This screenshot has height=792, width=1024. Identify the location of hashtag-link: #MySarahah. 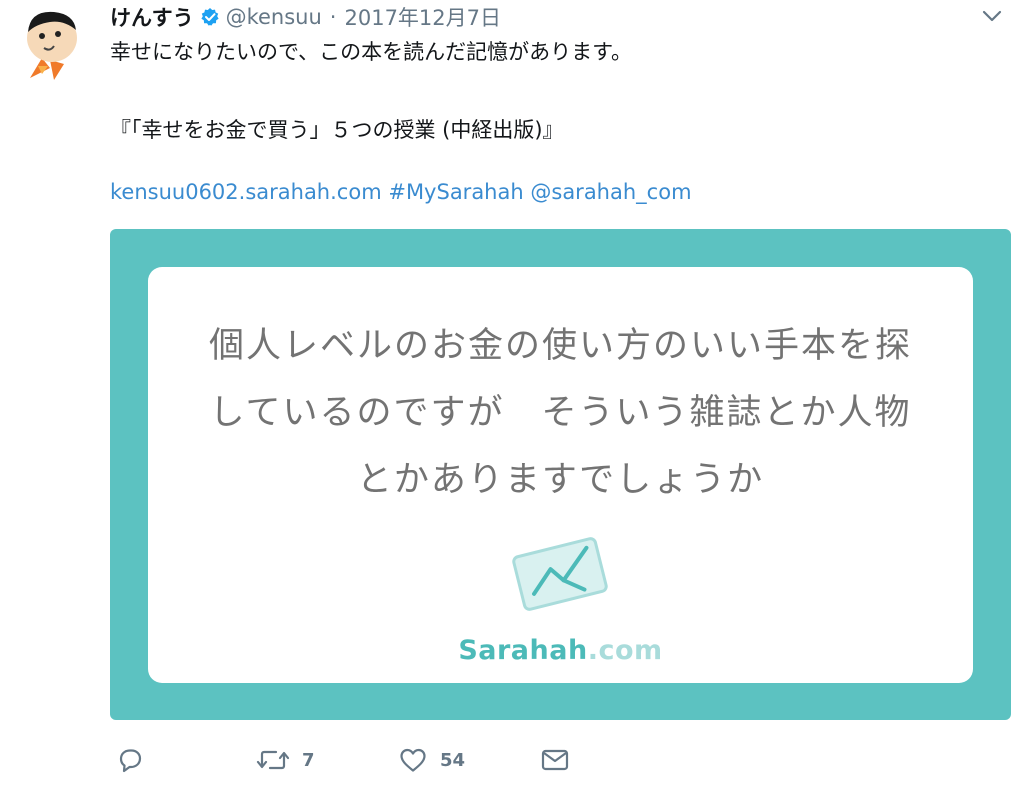
(455, 192).